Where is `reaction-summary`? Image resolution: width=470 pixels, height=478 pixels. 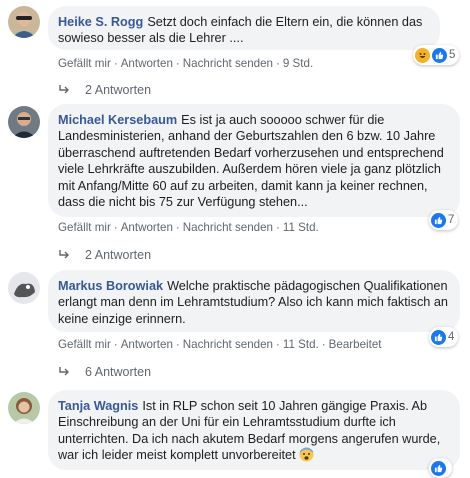 reaction-summary is located at coordinates (440, 468).